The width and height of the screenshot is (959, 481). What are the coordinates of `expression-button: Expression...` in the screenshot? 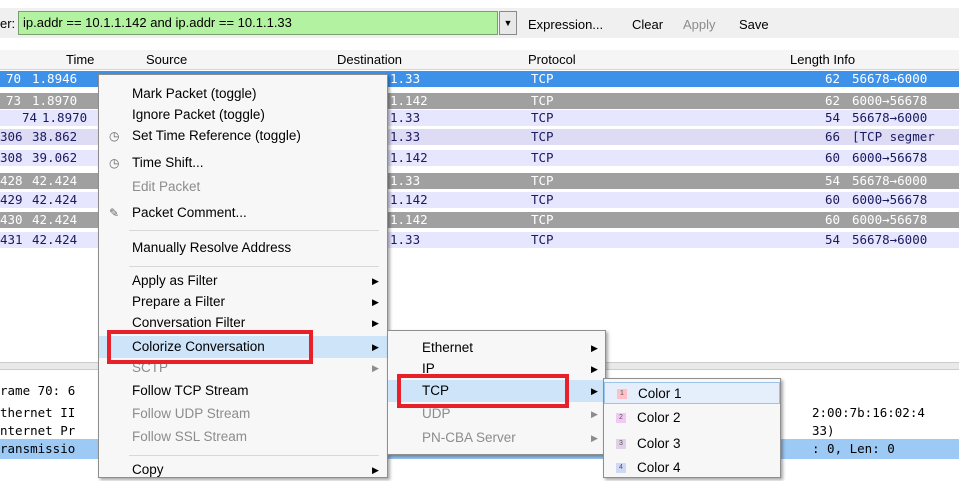 It's located at (565, 24).